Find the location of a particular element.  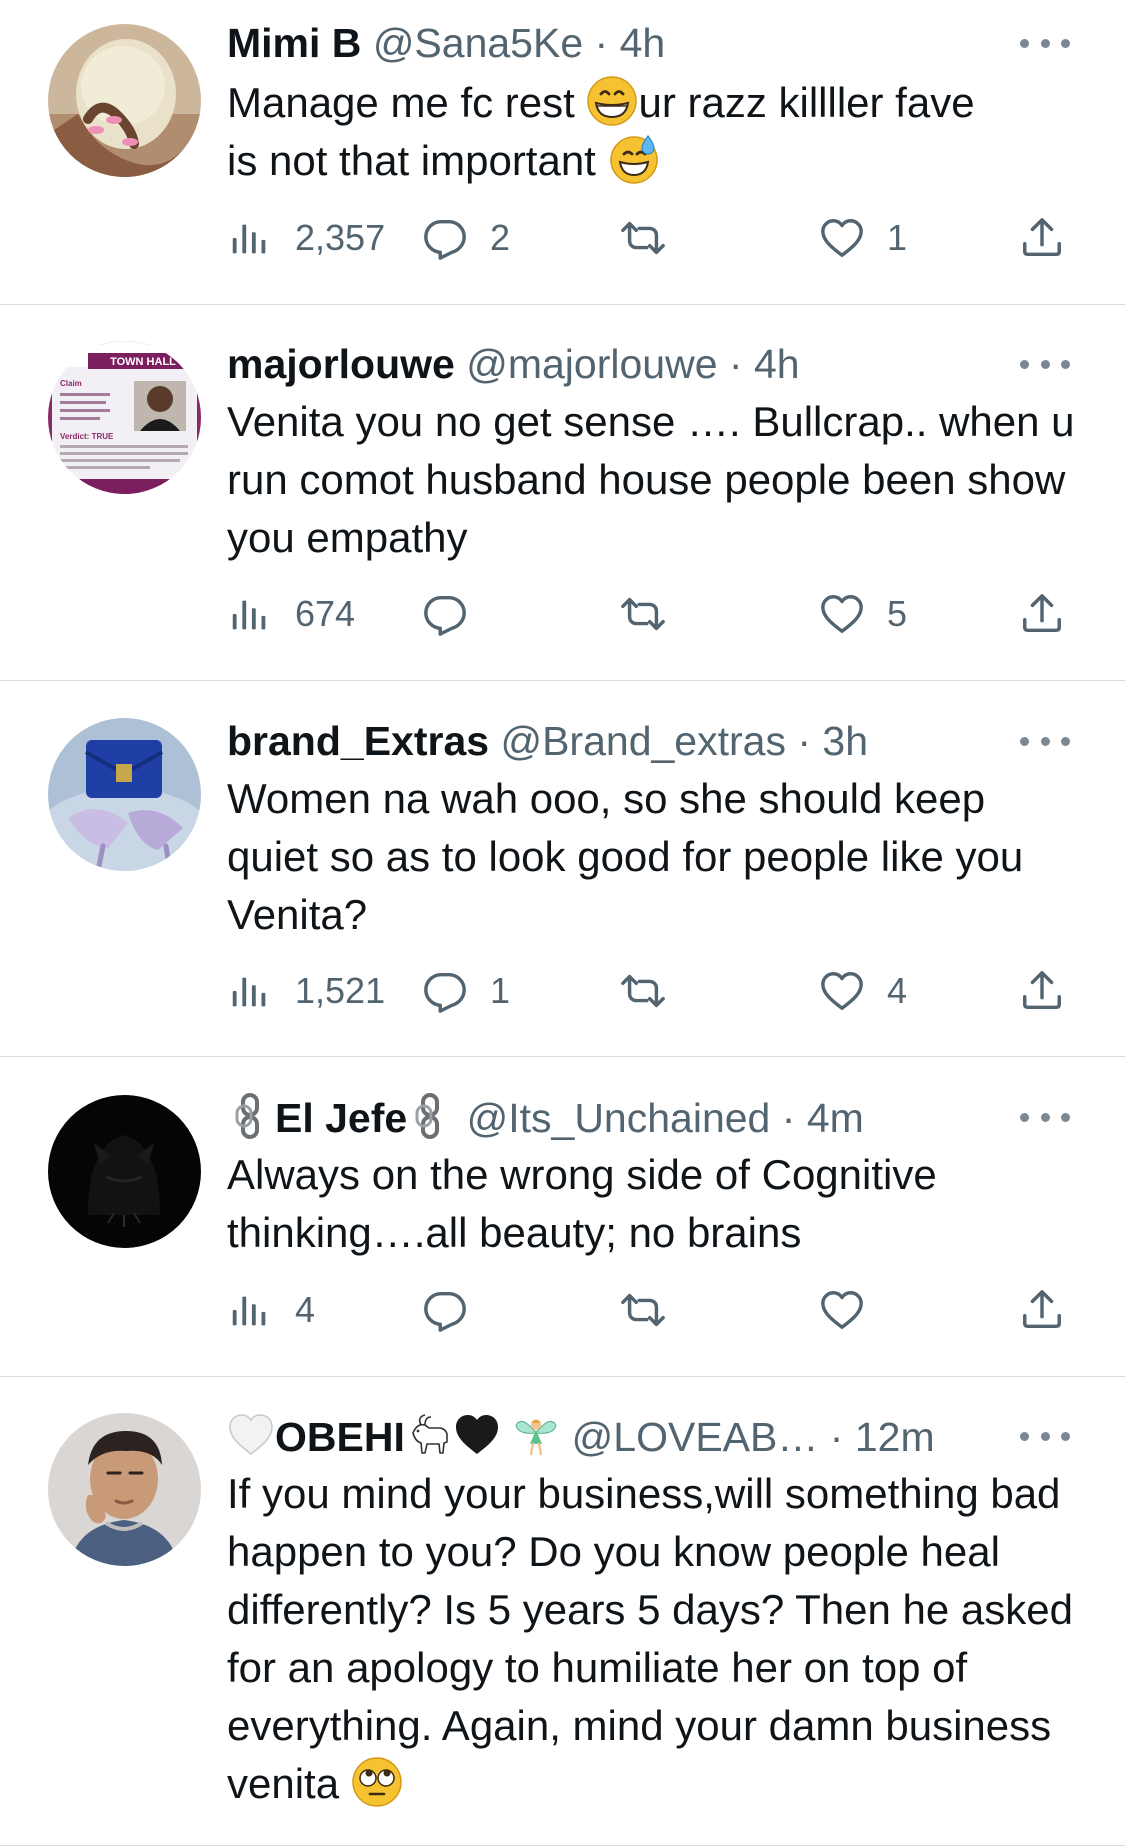

avatar: TOWN HALL Claim Verdict: TRUE is located at coordinates (124, 417).